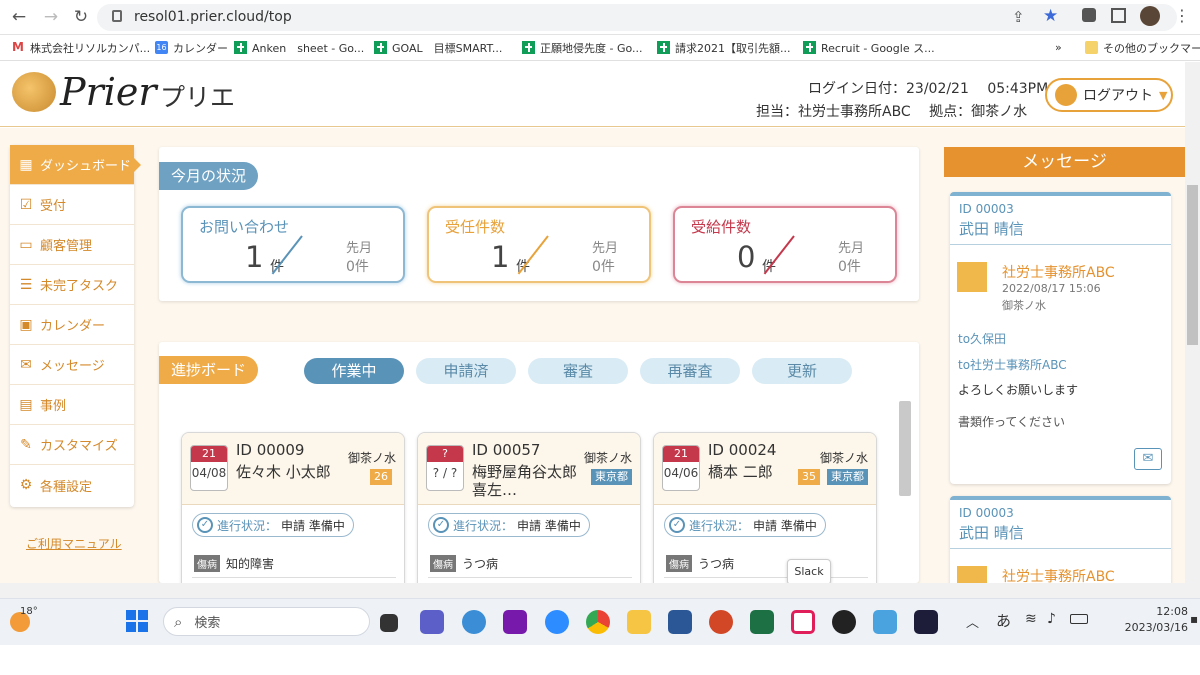 This screenshot has width=1200, height=675. Describe the element at coordinates (1159, 611) in the screenshot. I see `clock-time: 12:08` at that location.